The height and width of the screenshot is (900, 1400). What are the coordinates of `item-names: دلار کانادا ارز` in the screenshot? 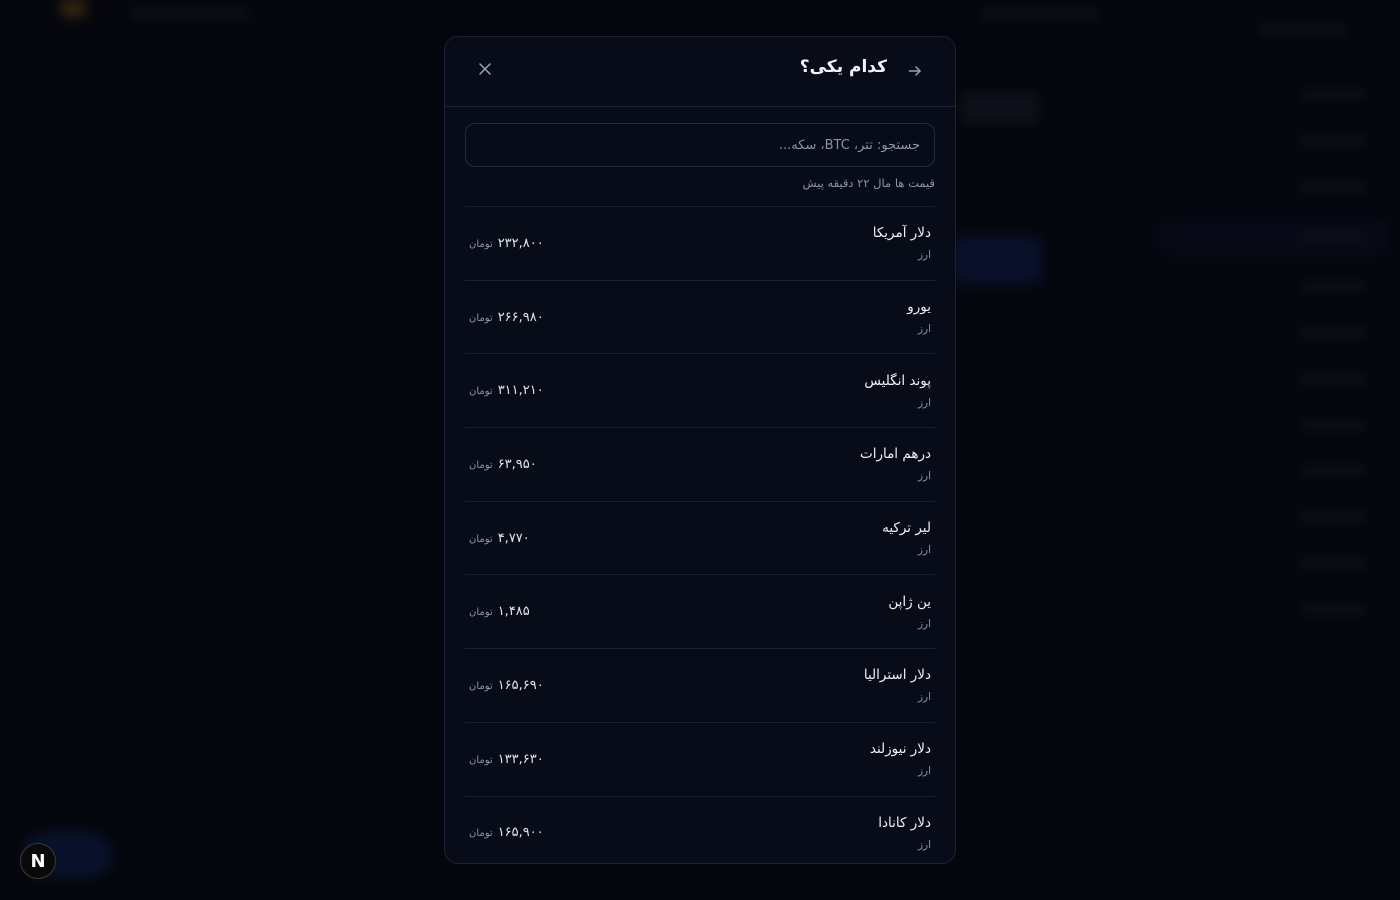 It's located at (904, 833).